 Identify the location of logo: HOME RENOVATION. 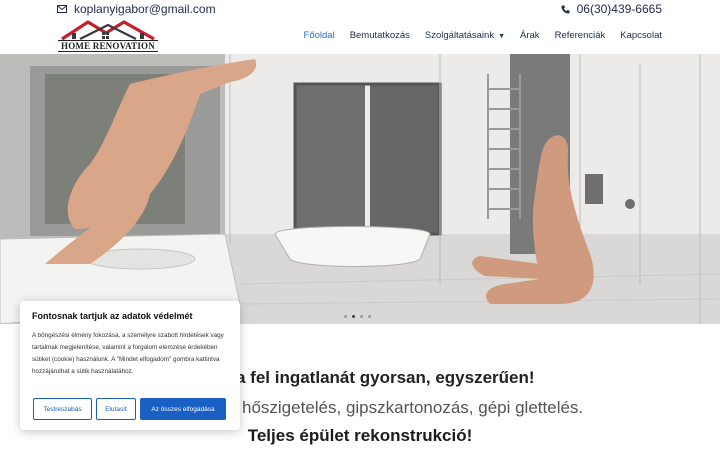
(108, 37).